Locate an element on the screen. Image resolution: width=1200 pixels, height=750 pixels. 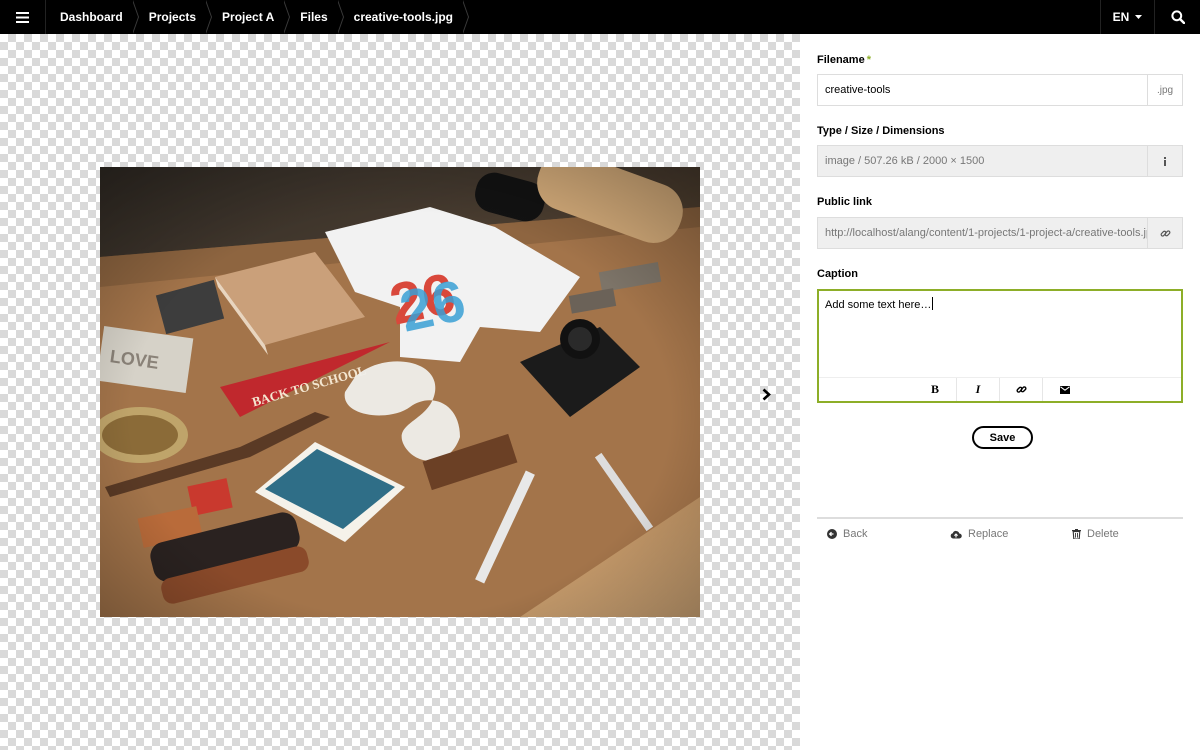
file-actions: Back Replace Delete is located at coordinates (1000, 536).